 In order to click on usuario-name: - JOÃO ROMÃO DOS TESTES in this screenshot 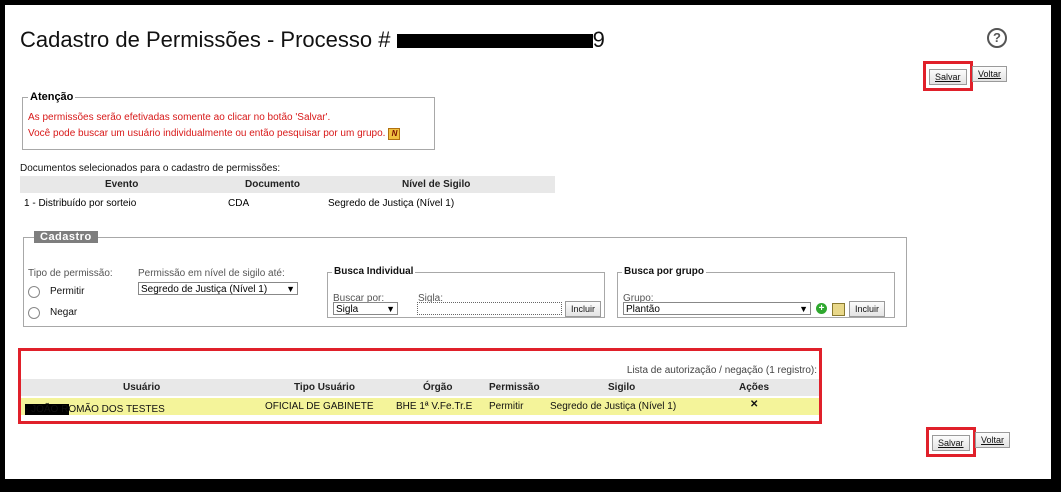, I will do `click(95, 409)`.